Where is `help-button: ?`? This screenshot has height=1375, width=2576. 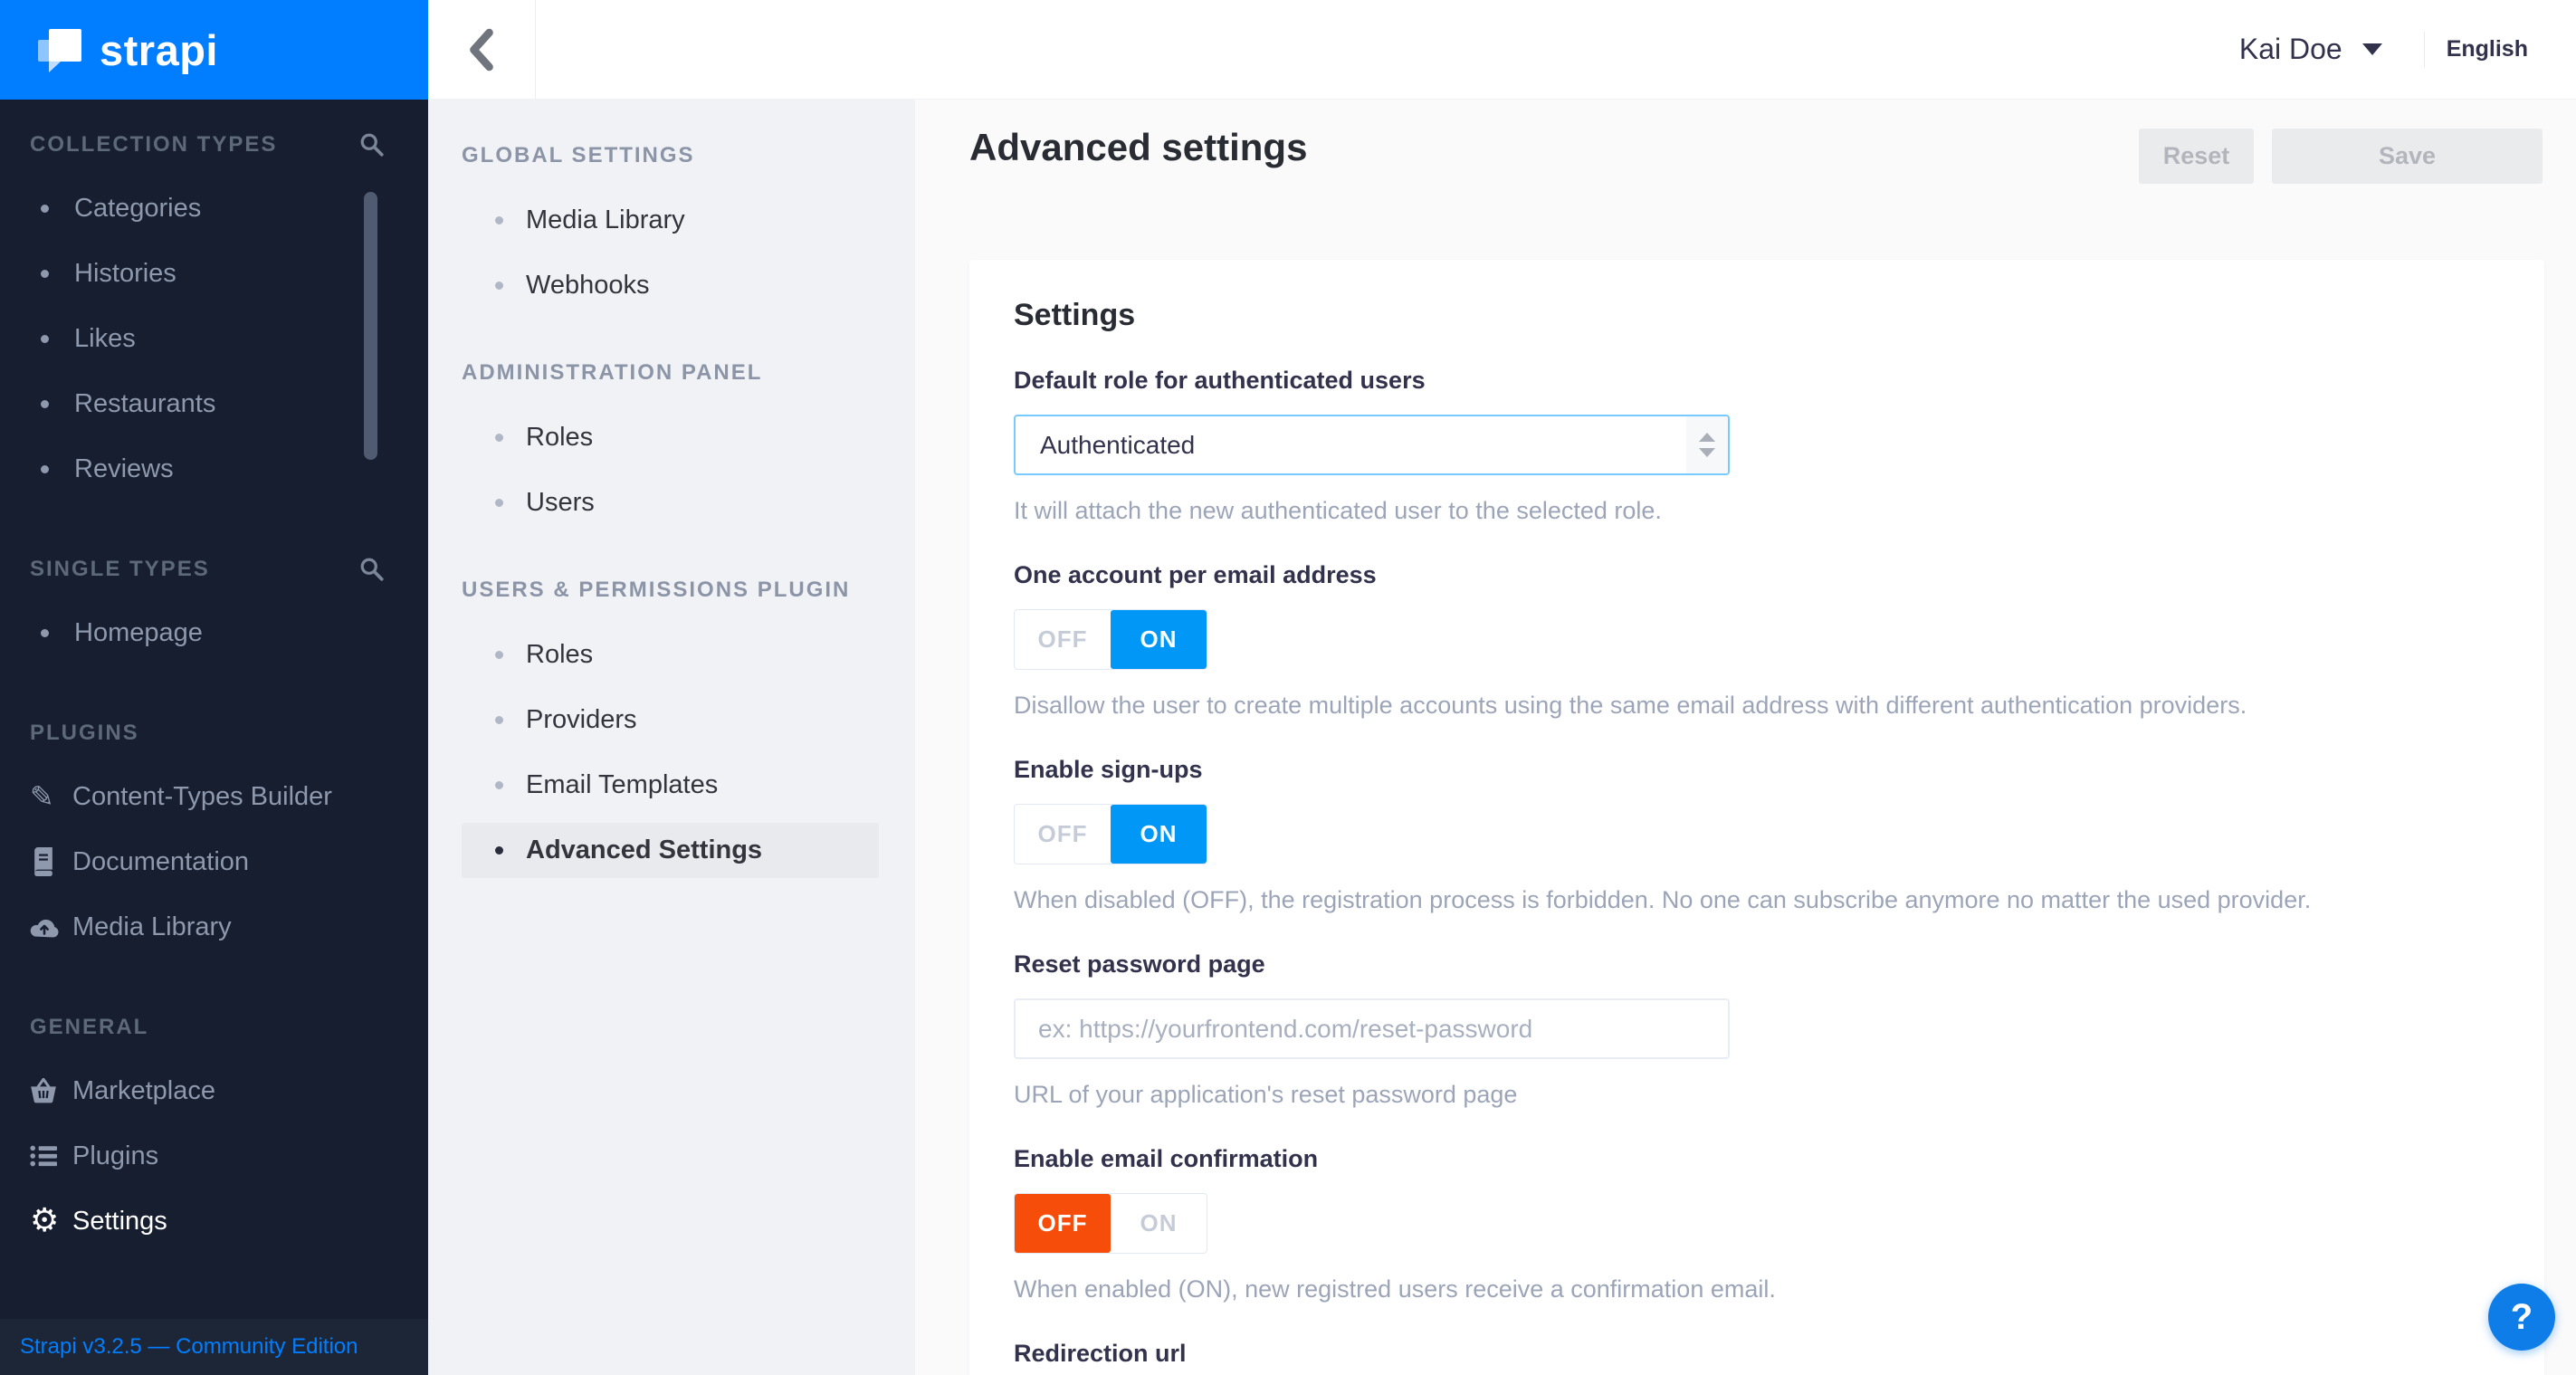
help-button: ? is located at coordinates (2521, 1317).